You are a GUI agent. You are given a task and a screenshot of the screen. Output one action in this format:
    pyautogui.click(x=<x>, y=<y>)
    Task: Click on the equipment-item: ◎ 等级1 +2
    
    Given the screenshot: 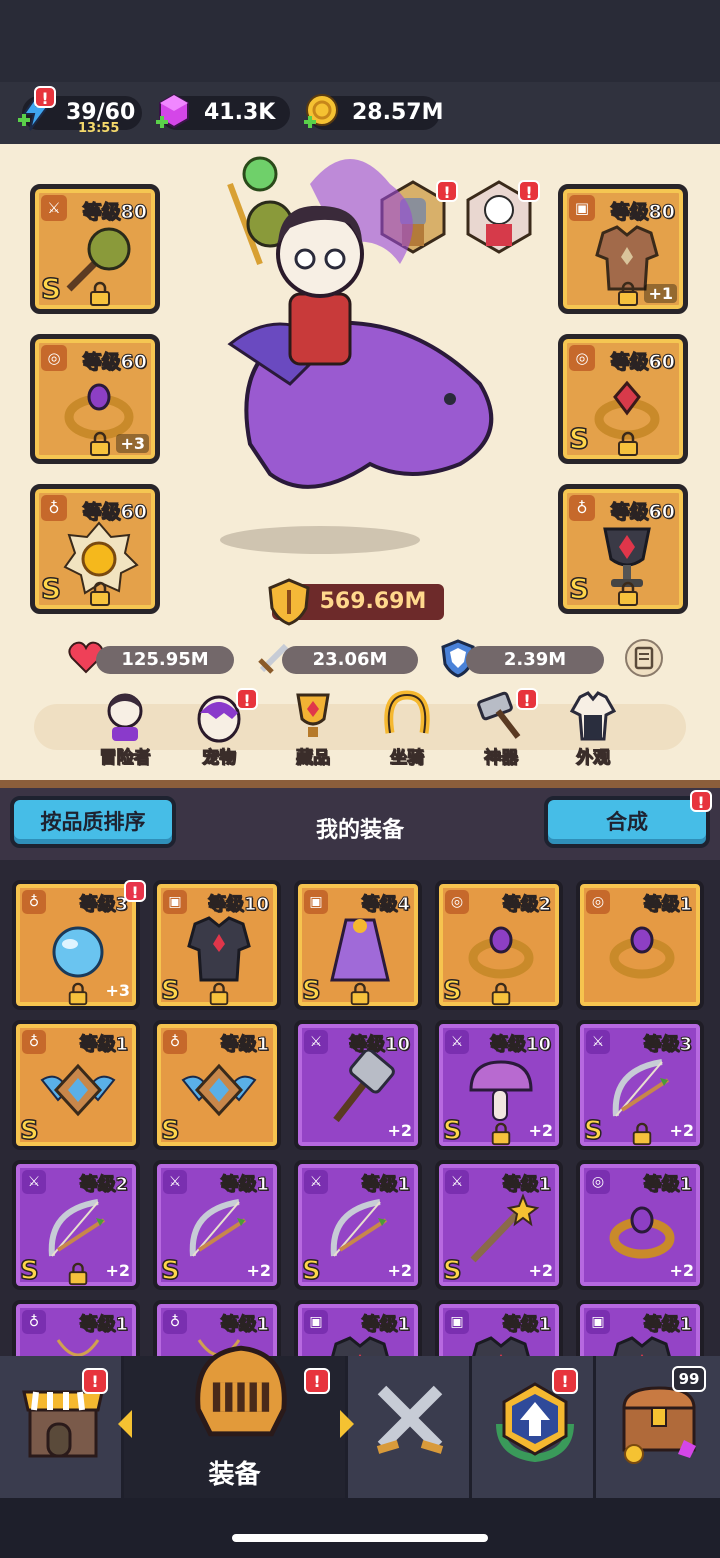 What is the action you would take?
    pyautogui.click(x=640, y=1225)
    